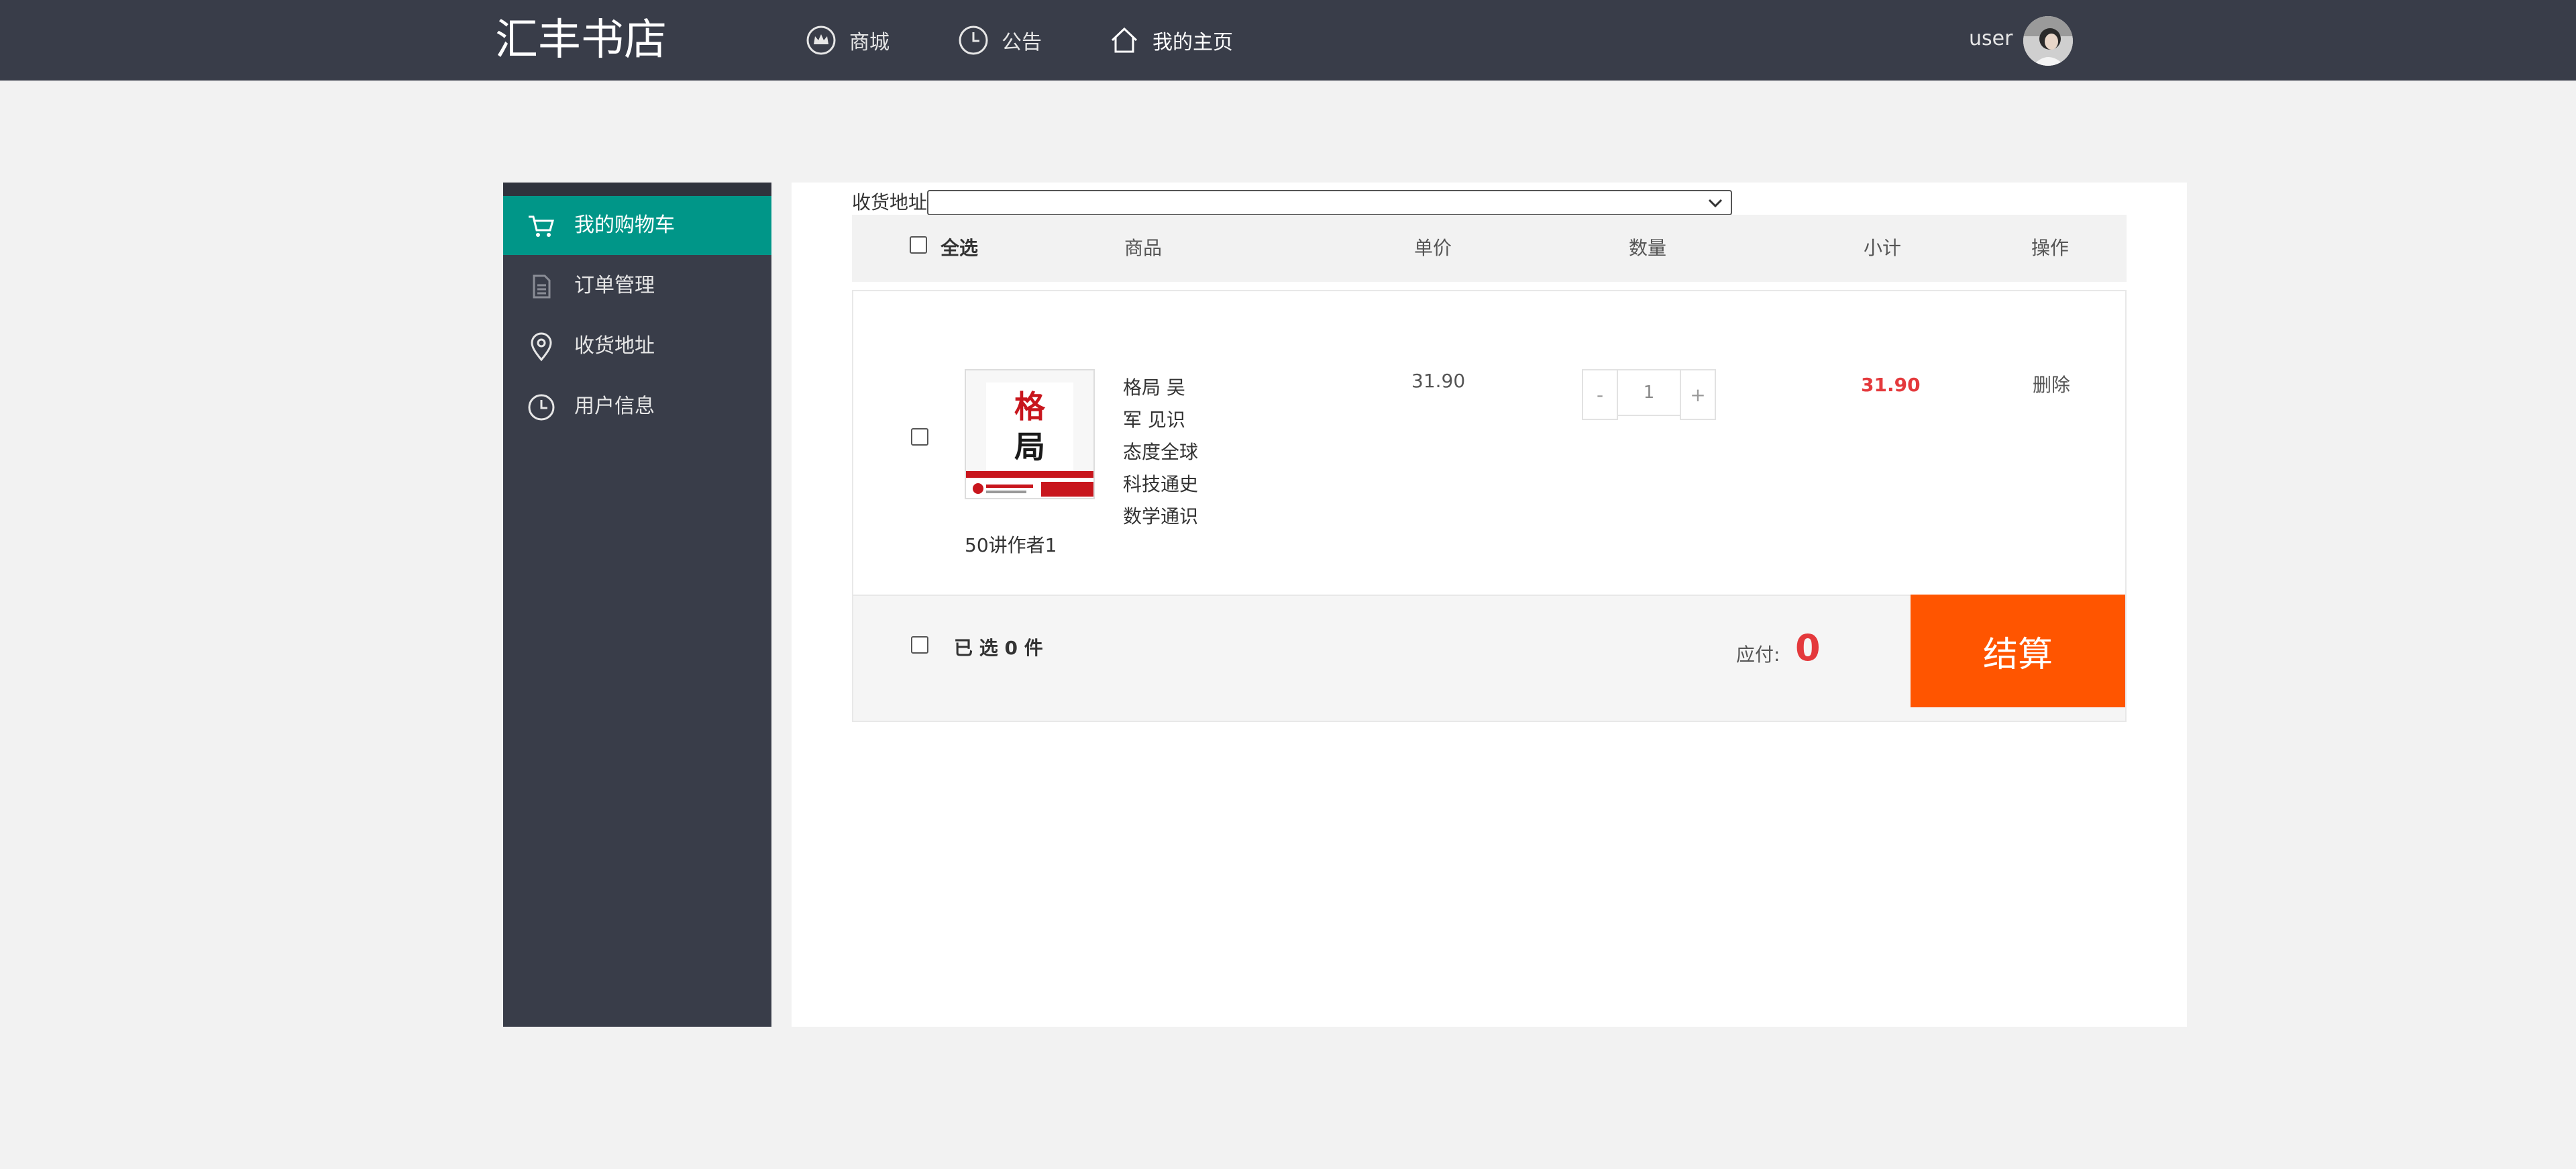 The image size is (2576, 1169). What do you see at coordinates (869, 42) in the screenshot?
I see `nav-shop-label: 商城` at bounding box center [869, 42].